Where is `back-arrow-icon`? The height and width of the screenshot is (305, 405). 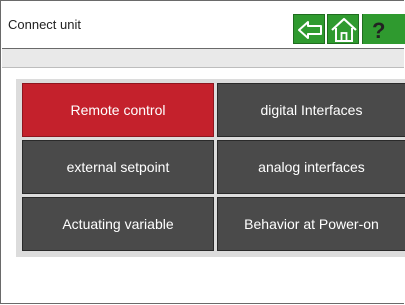 back-arrow-icon is located at coordinates (310, 30).